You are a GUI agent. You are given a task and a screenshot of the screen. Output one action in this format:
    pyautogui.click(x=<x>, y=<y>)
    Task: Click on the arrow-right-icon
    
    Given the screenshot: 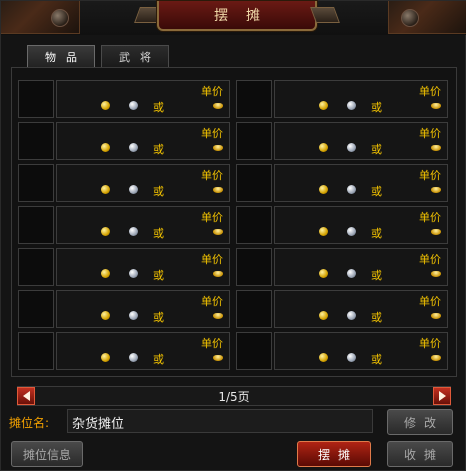 What is the action you would take?
    pyautogui.click(x=442, y=396)
    